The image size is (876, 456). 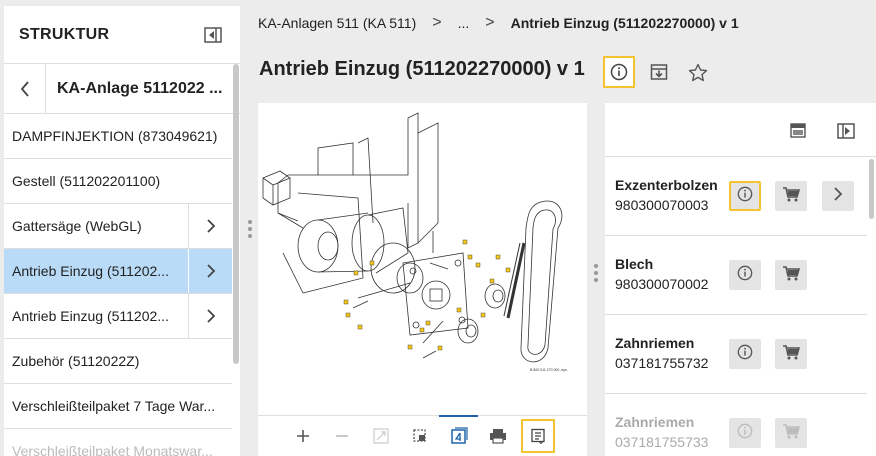 I want to click on tree-item-label: DAMPFINJEKTION (873049621), so click(x=115, y=136).